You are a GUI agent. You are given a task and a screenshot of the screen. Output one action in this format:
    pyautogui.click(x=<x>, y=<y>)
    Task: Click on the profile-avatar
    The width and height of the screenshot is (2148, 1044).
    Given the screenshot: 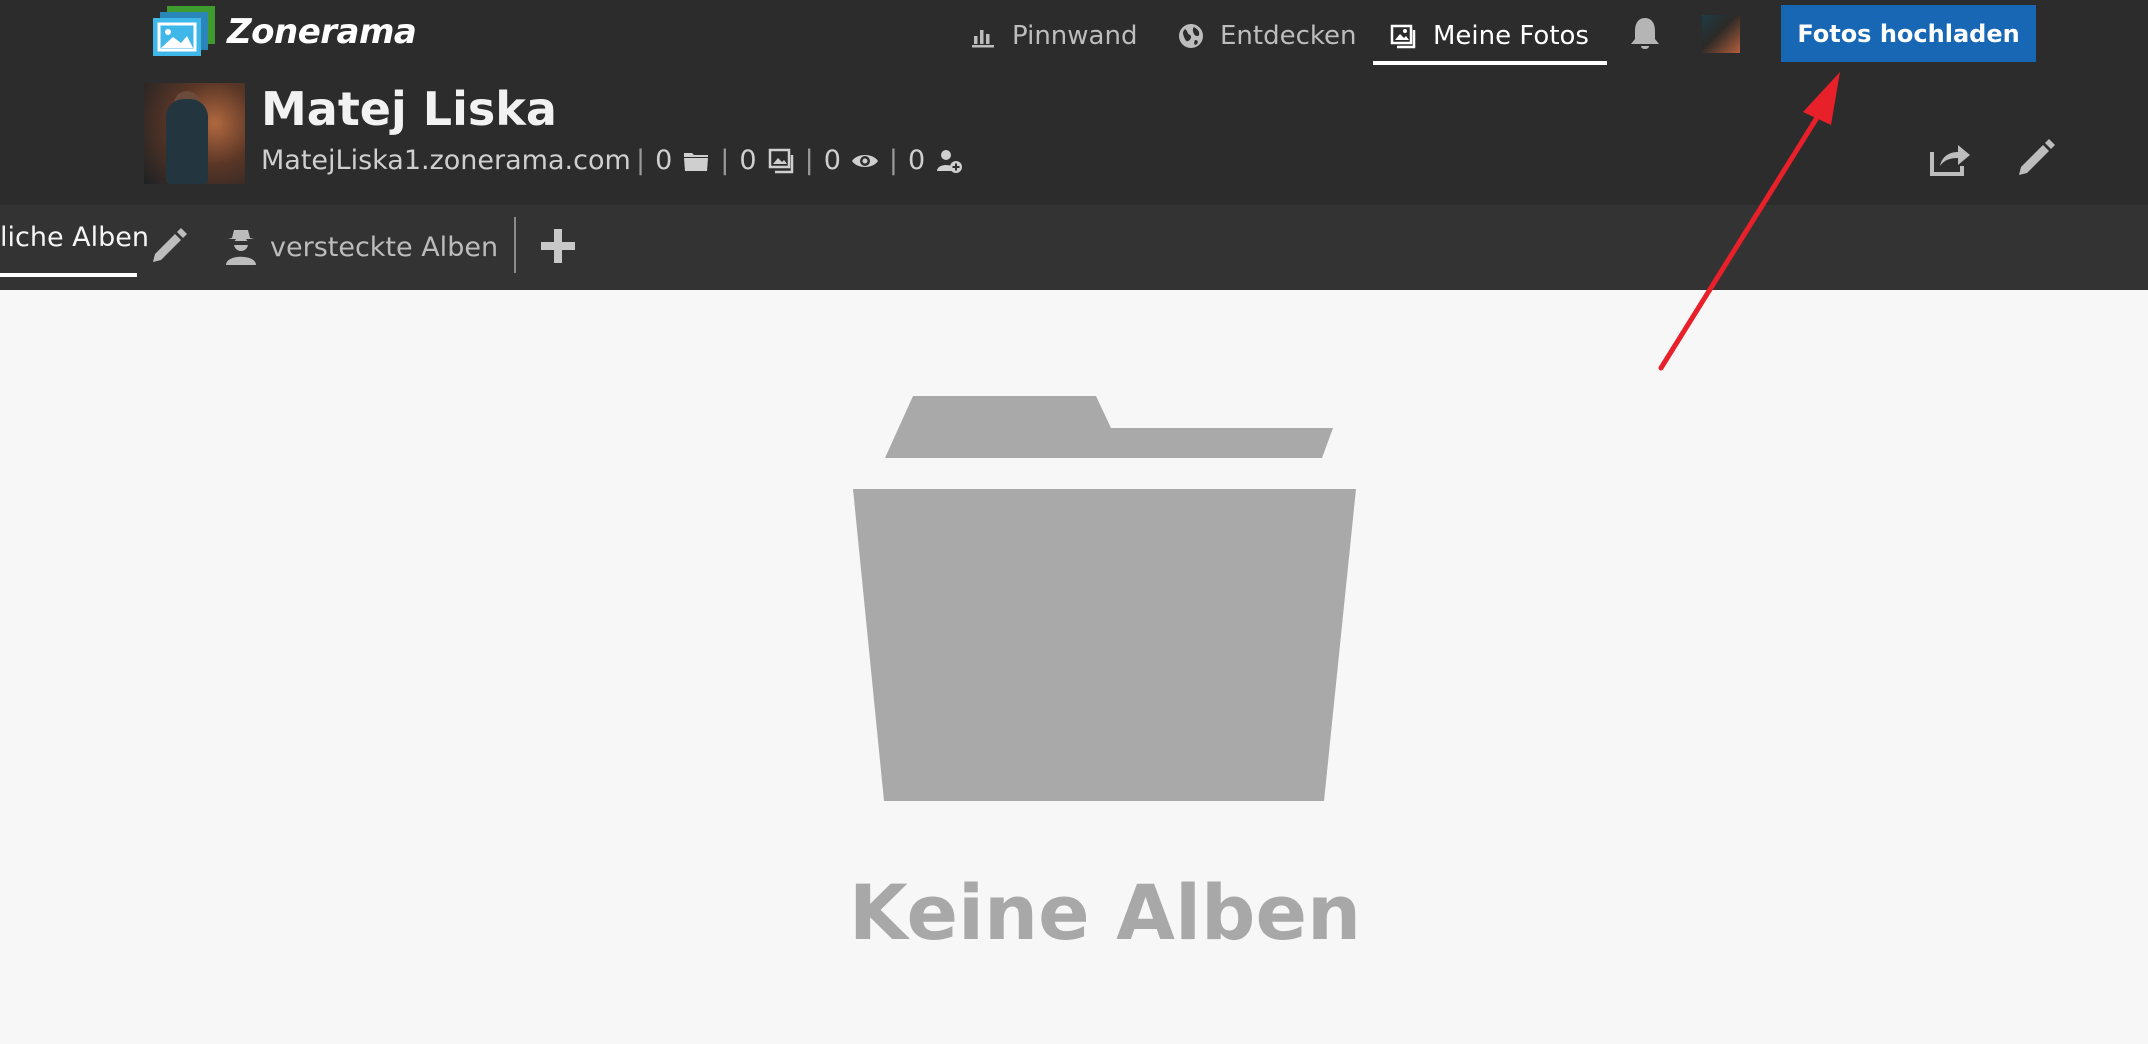 What is the action you would take?
    pyautogui.click(x=194, y=133)
    